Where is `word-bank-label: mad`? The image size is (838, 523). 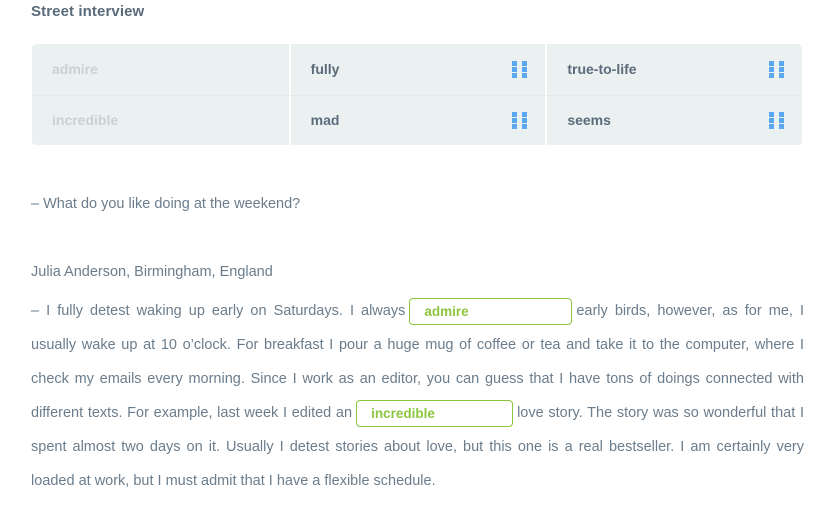 word-bank-label: mad is located at coordinates (325, 120).